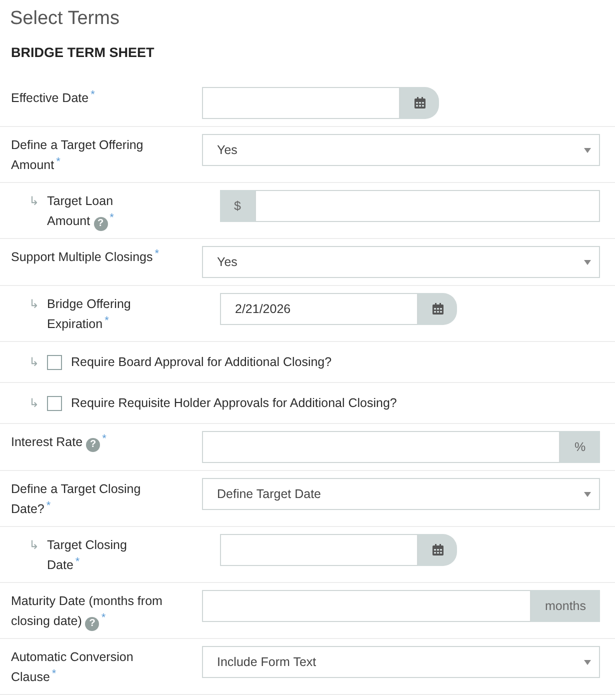  What do you see at coordinates (85, 256) in the screenshot?
I see `field-label: Support Multiple Closings $^{*}$` at bounding box center [85, 256].